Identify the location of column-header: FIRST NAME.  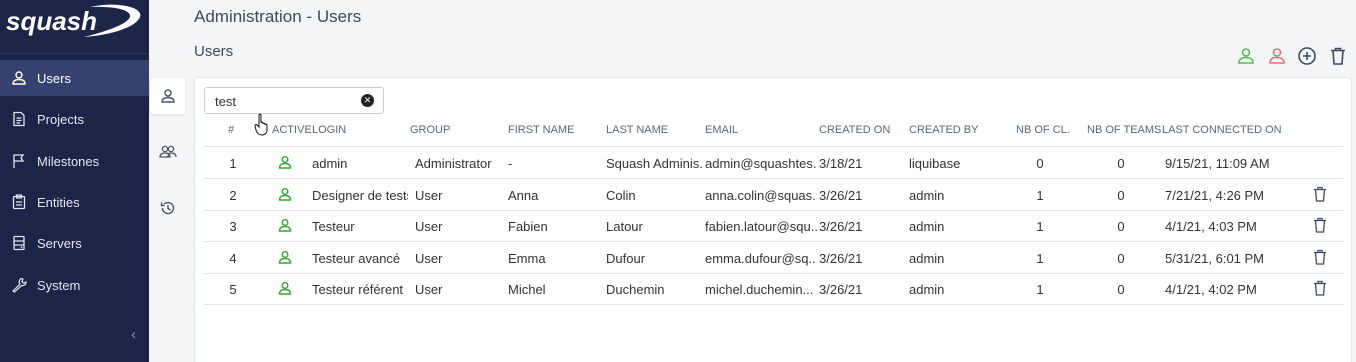
(541, 130).